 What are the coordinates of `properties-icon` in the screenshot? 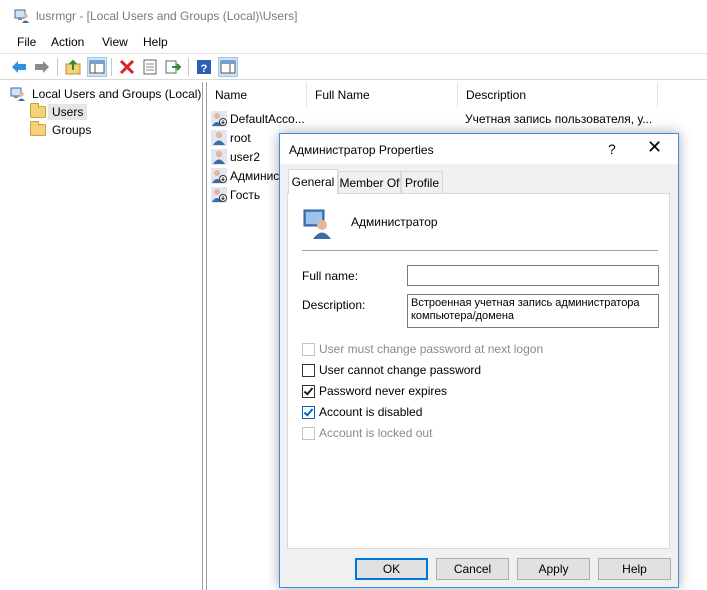 It's located at (150, 67).